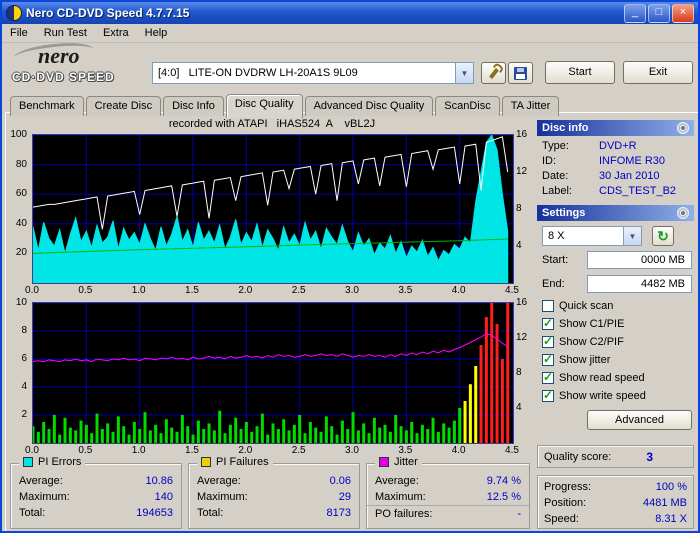 The height and width of the screenshot is (533, 700). I want to click on menubar: File Run Test Extra Help, so click(350, 33).